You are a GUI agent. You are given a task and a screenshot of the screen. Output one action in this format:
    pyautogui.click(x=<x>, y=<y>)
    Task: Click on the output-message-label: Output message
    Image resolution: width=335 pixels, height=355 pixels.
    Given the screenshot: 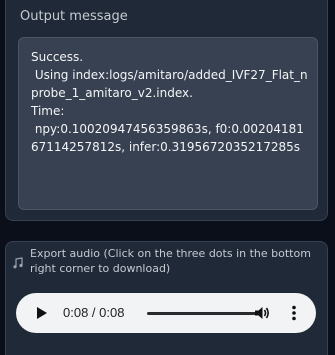 What is the action you would take?
    pyautogui.click(x=74, y=16)
    